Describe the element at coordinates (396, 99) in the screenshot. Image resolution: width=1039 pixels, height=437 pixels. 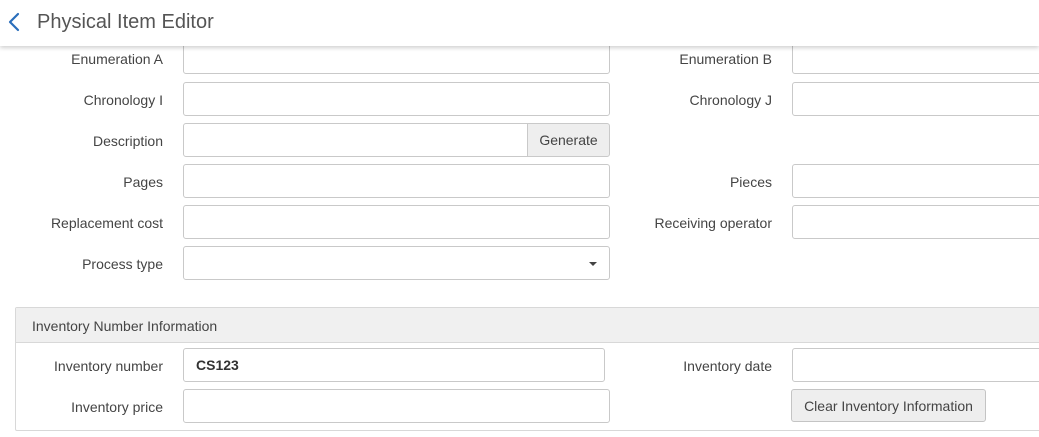
I see `chronology-i-input` at that location.